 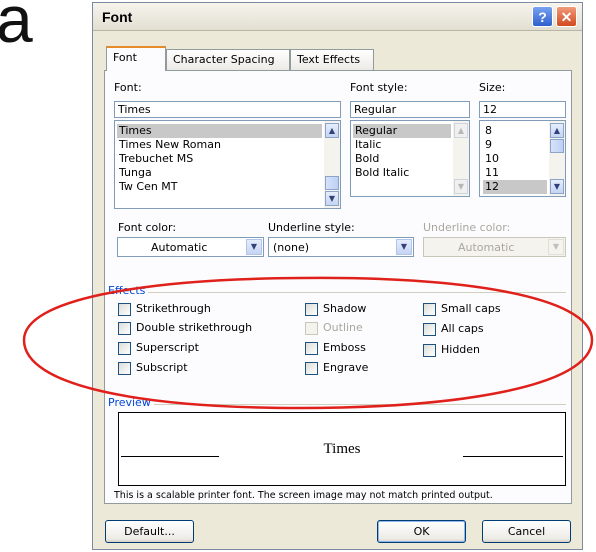 What do you see at coordinates (147, 227) in the screenshot?
I see `font-color-label: Font color:` at bounding box center [147, 227].